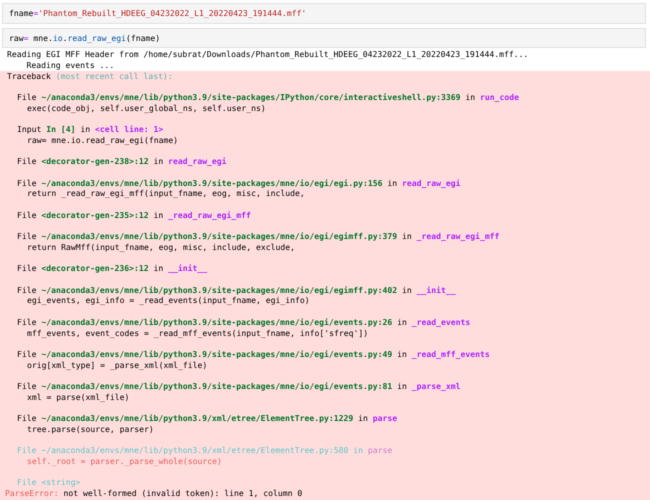  Describe the element at coordinates (239, 183) in the screenshot. I see `traceback-frame-line: File ~/anaconda3/envs/mne/lib/python3.9/site-packages/mne/io/egi/egi.py:156 in read_raw_egi` at that location.